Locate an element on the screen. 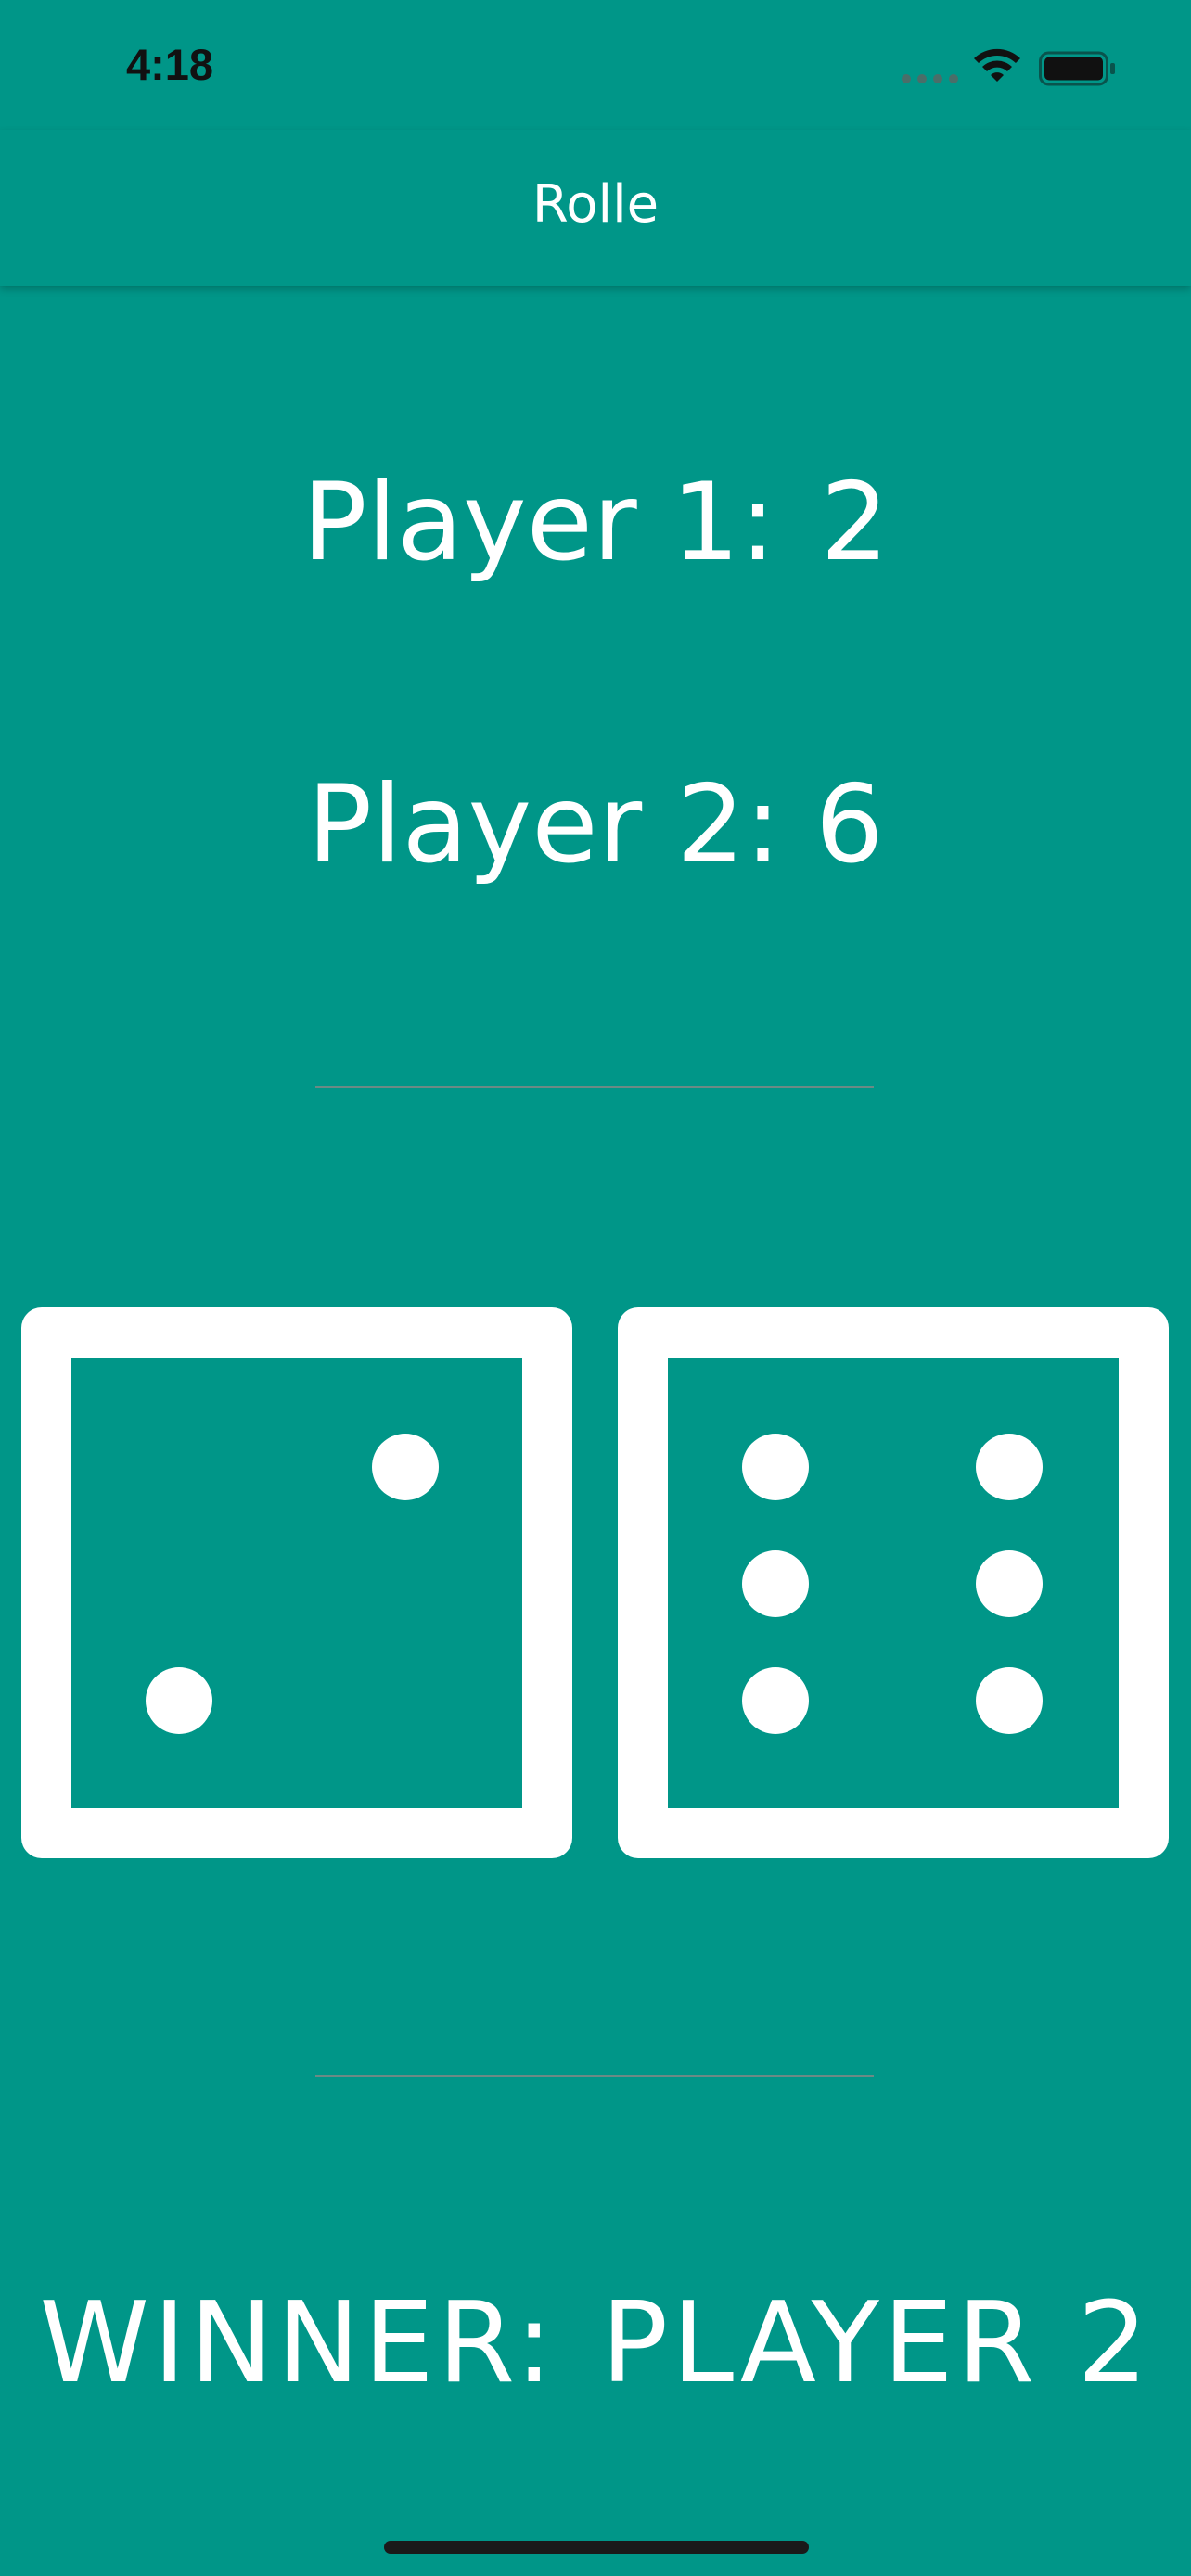 Image resolution: width=1191 pixels, height=2576 pixels. status-bar: 4:18 is located at coordinates (595, 65).